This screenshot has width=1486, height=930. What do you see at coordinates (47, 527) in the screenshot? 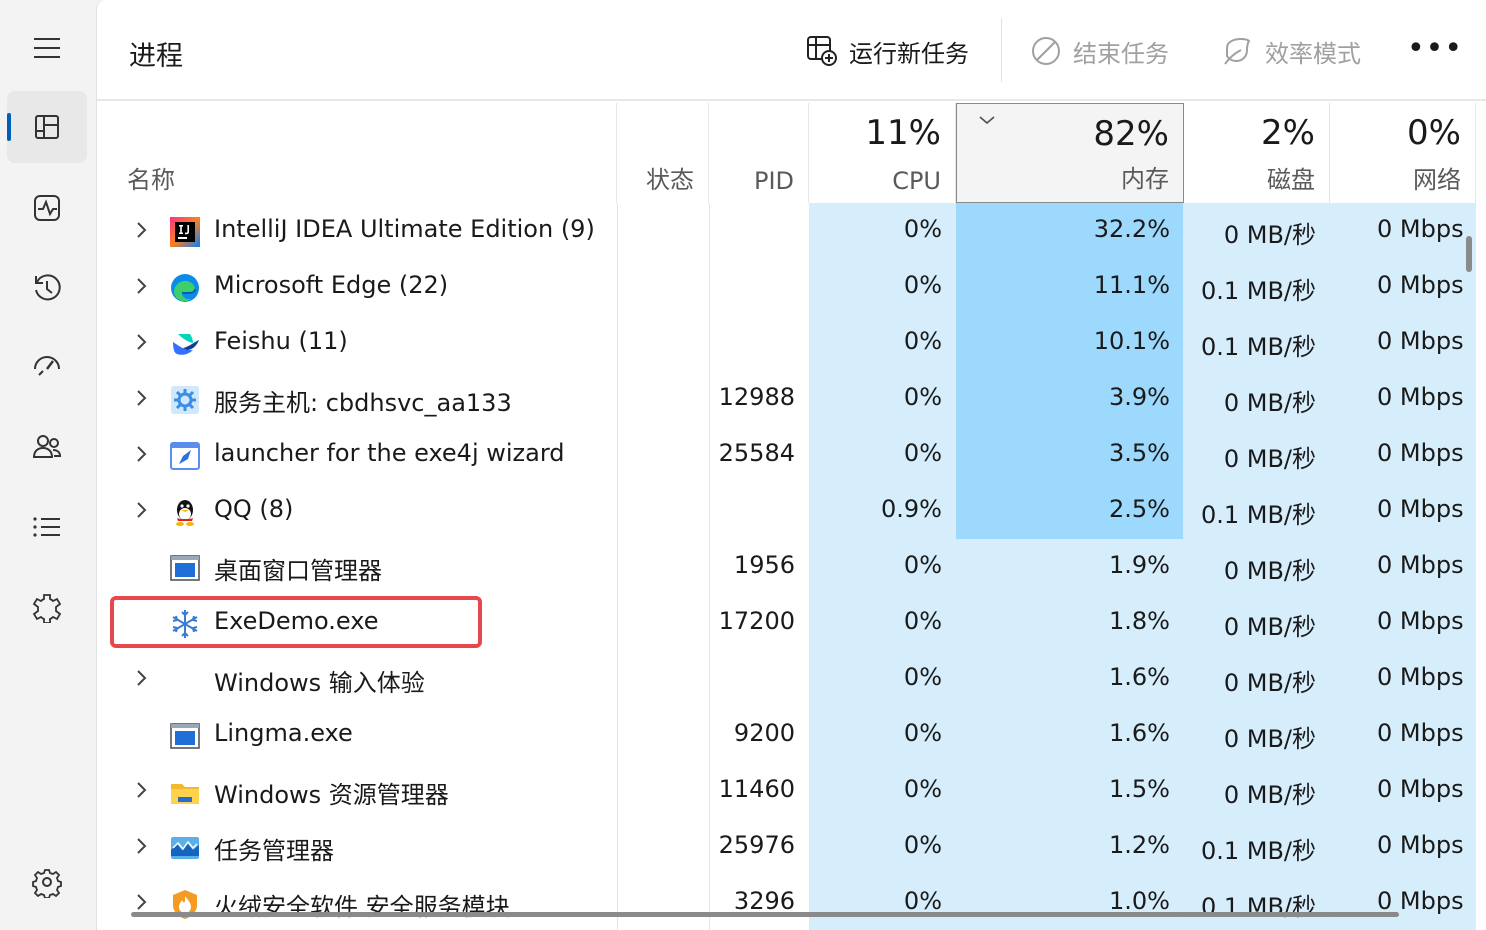
I see `details-icon` at bounding box center [47, 527].